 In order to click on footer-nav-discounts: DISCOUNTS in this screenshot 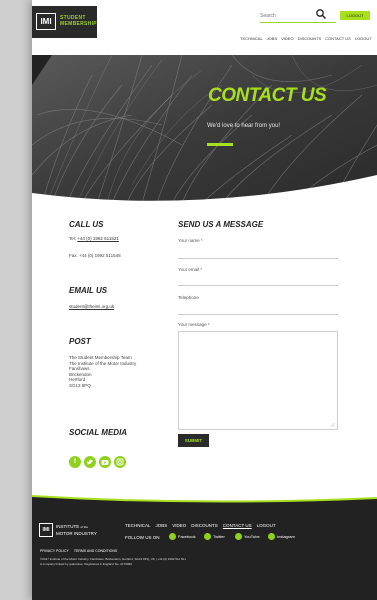, I will do `click(204, 525)`.